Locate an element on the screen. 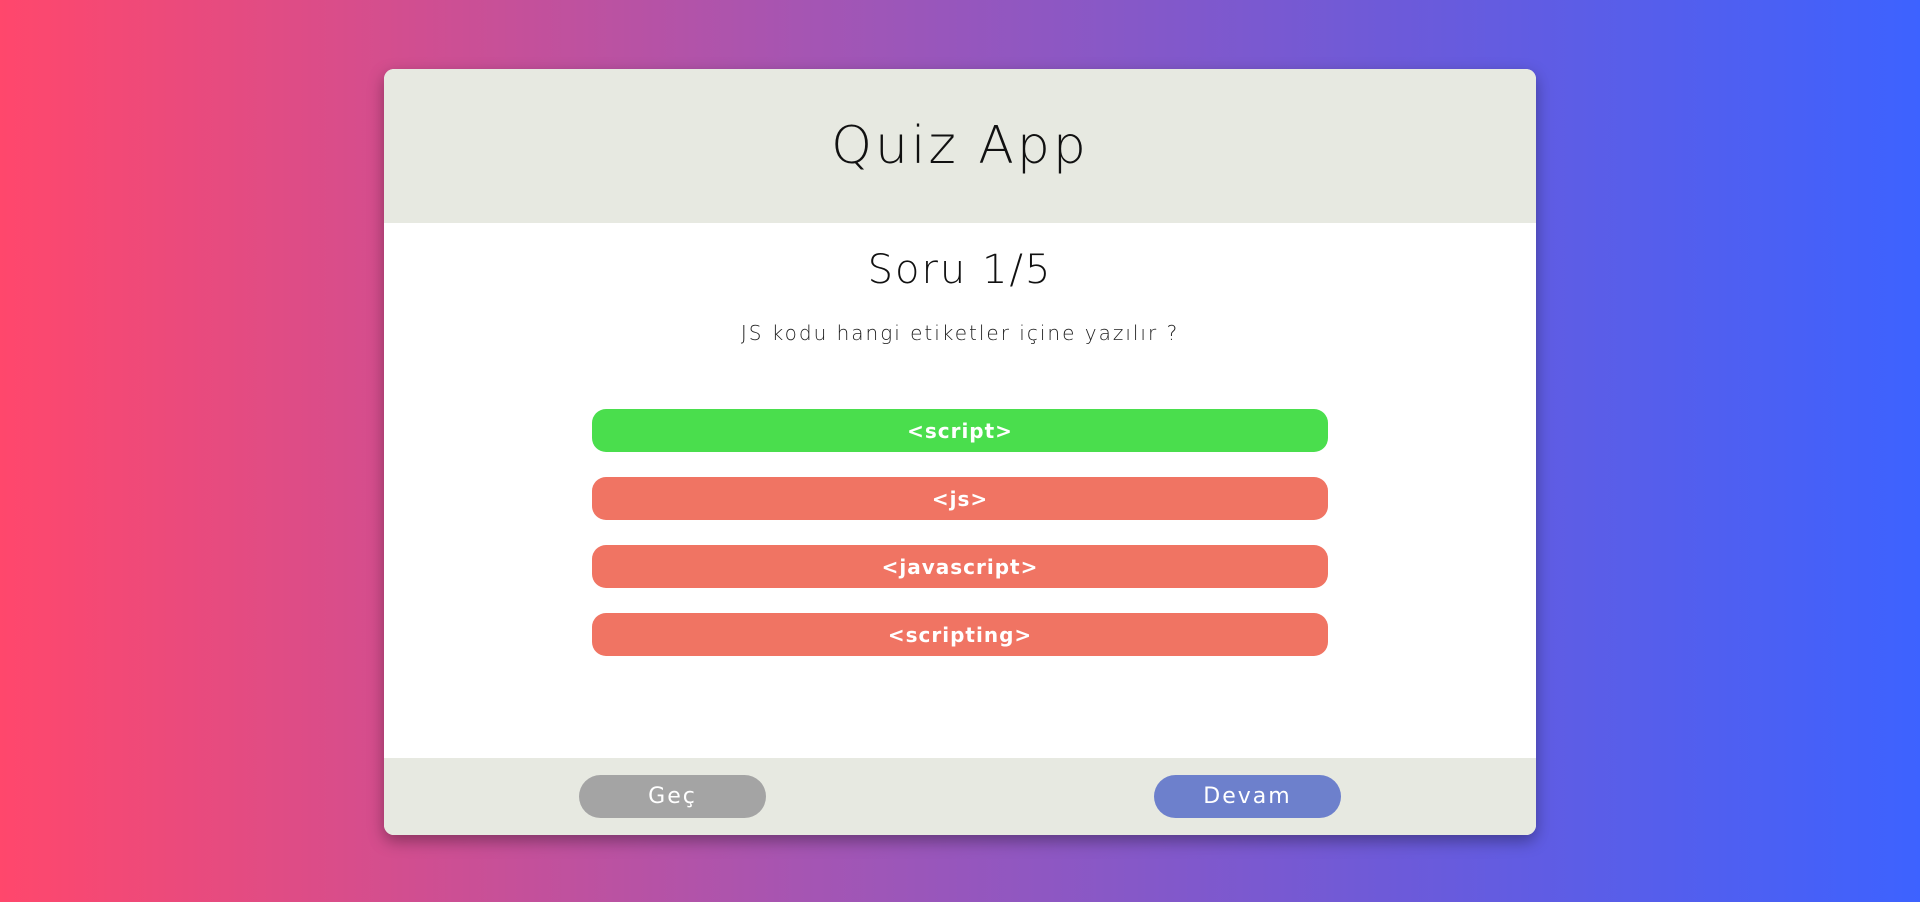 The height and width of the screenshot is (902, 1920). quiz-footer: Geç Devam is located at coordinates (960, 796).